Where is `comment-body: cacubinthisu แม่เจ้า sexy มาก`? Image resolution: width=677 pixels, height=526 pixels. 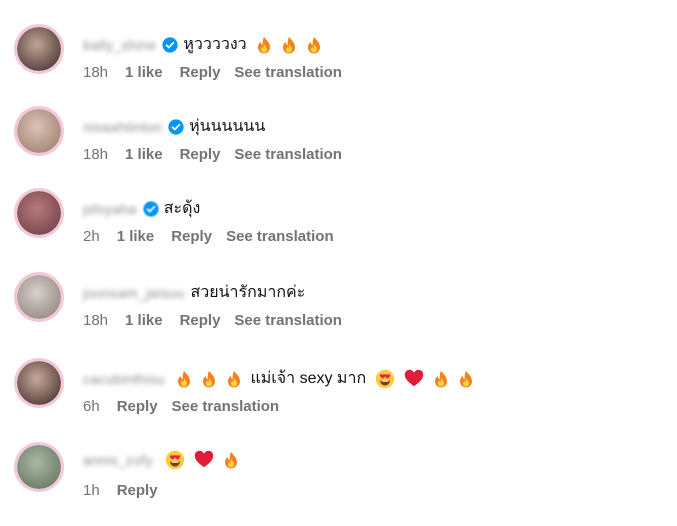
comment-body: cacubinthisu แม่เจ้า sexy มาก is located at coordinates (278, 378).